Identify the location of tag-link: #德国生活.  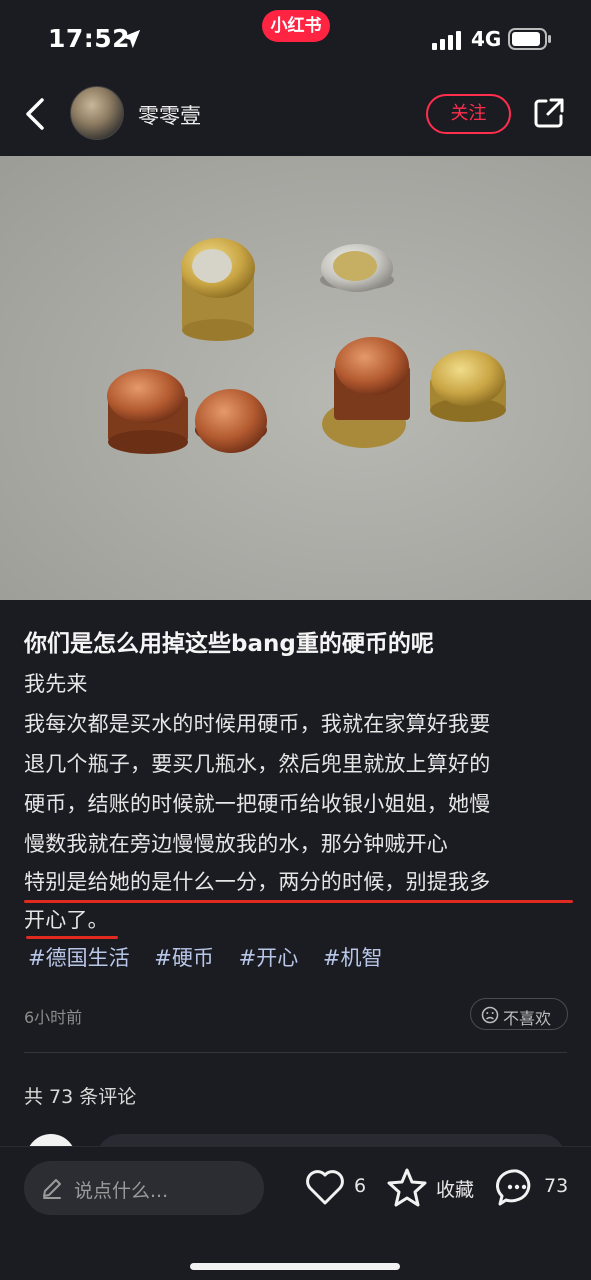
(79, 958).